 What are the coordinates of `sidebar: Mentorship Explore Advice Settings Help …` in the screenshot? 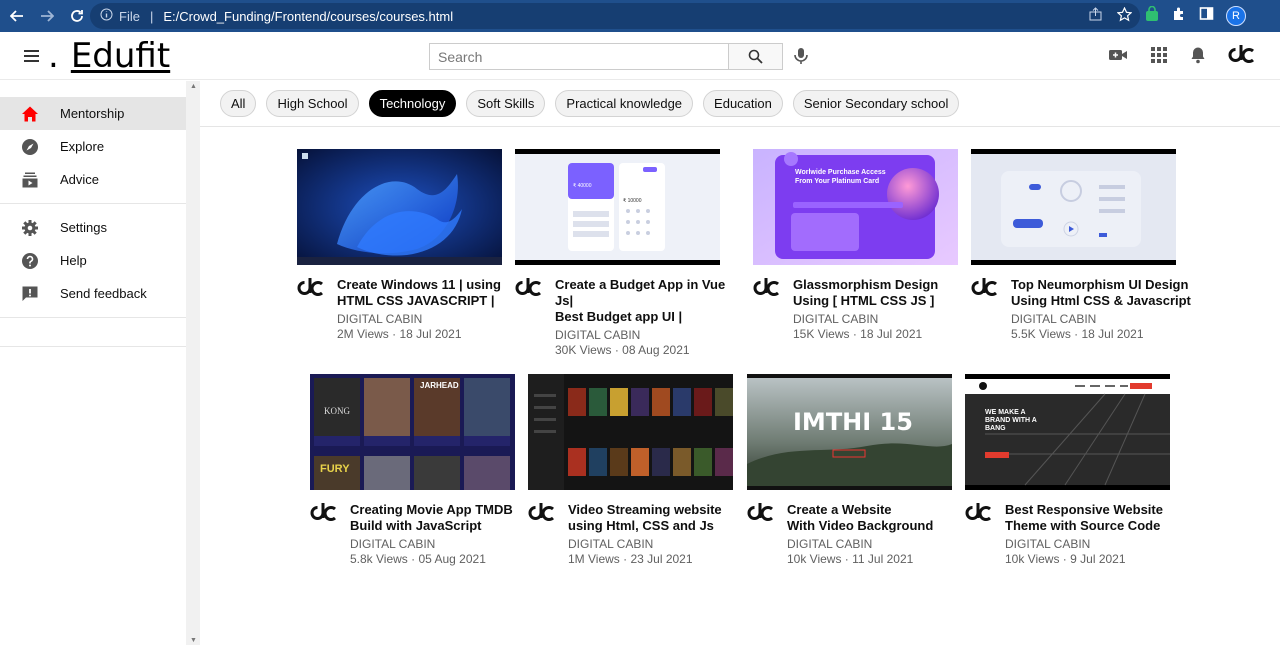 It's located at (93, 363).